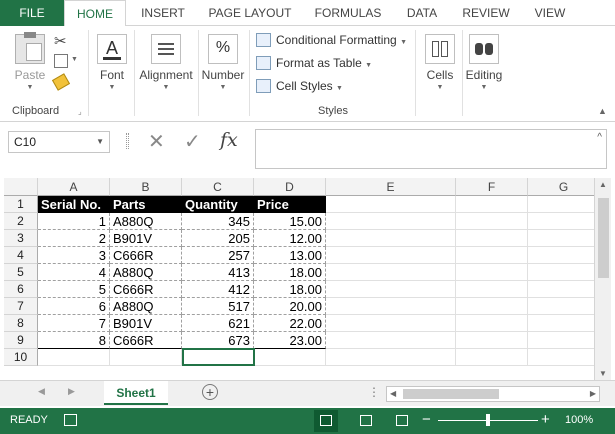 This screenshot has height=434, width=615. I want to click on table-cell: 4, so click(74, 272).